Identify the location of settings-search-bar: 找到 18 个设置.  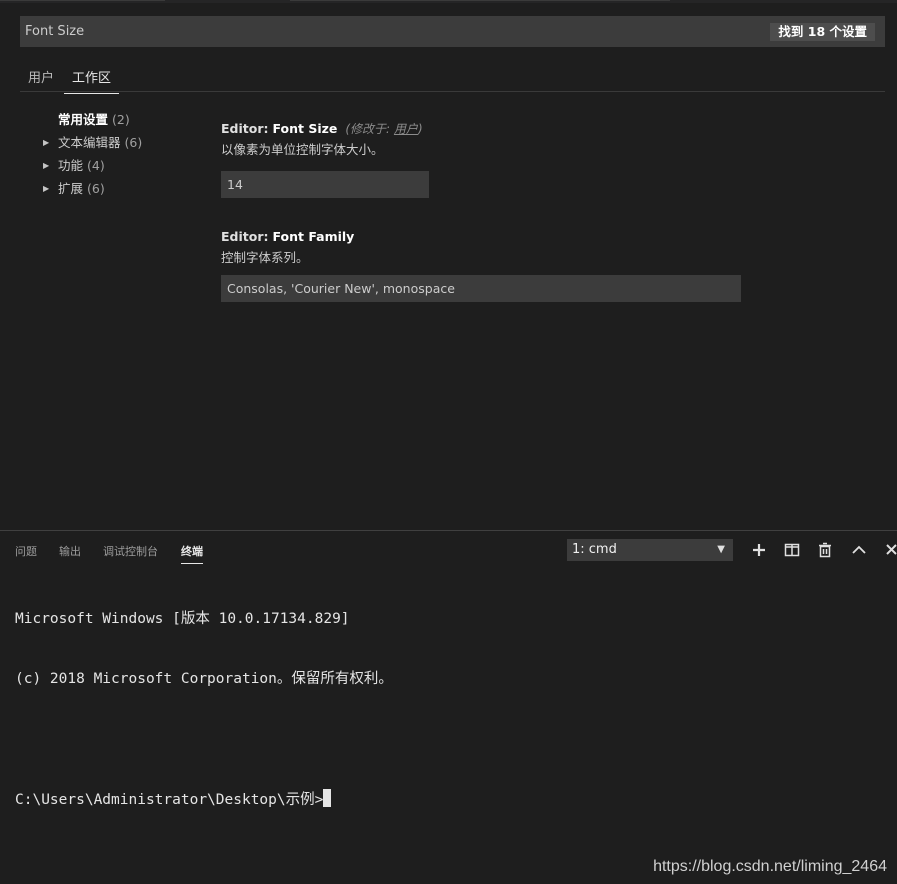
(452, 31).